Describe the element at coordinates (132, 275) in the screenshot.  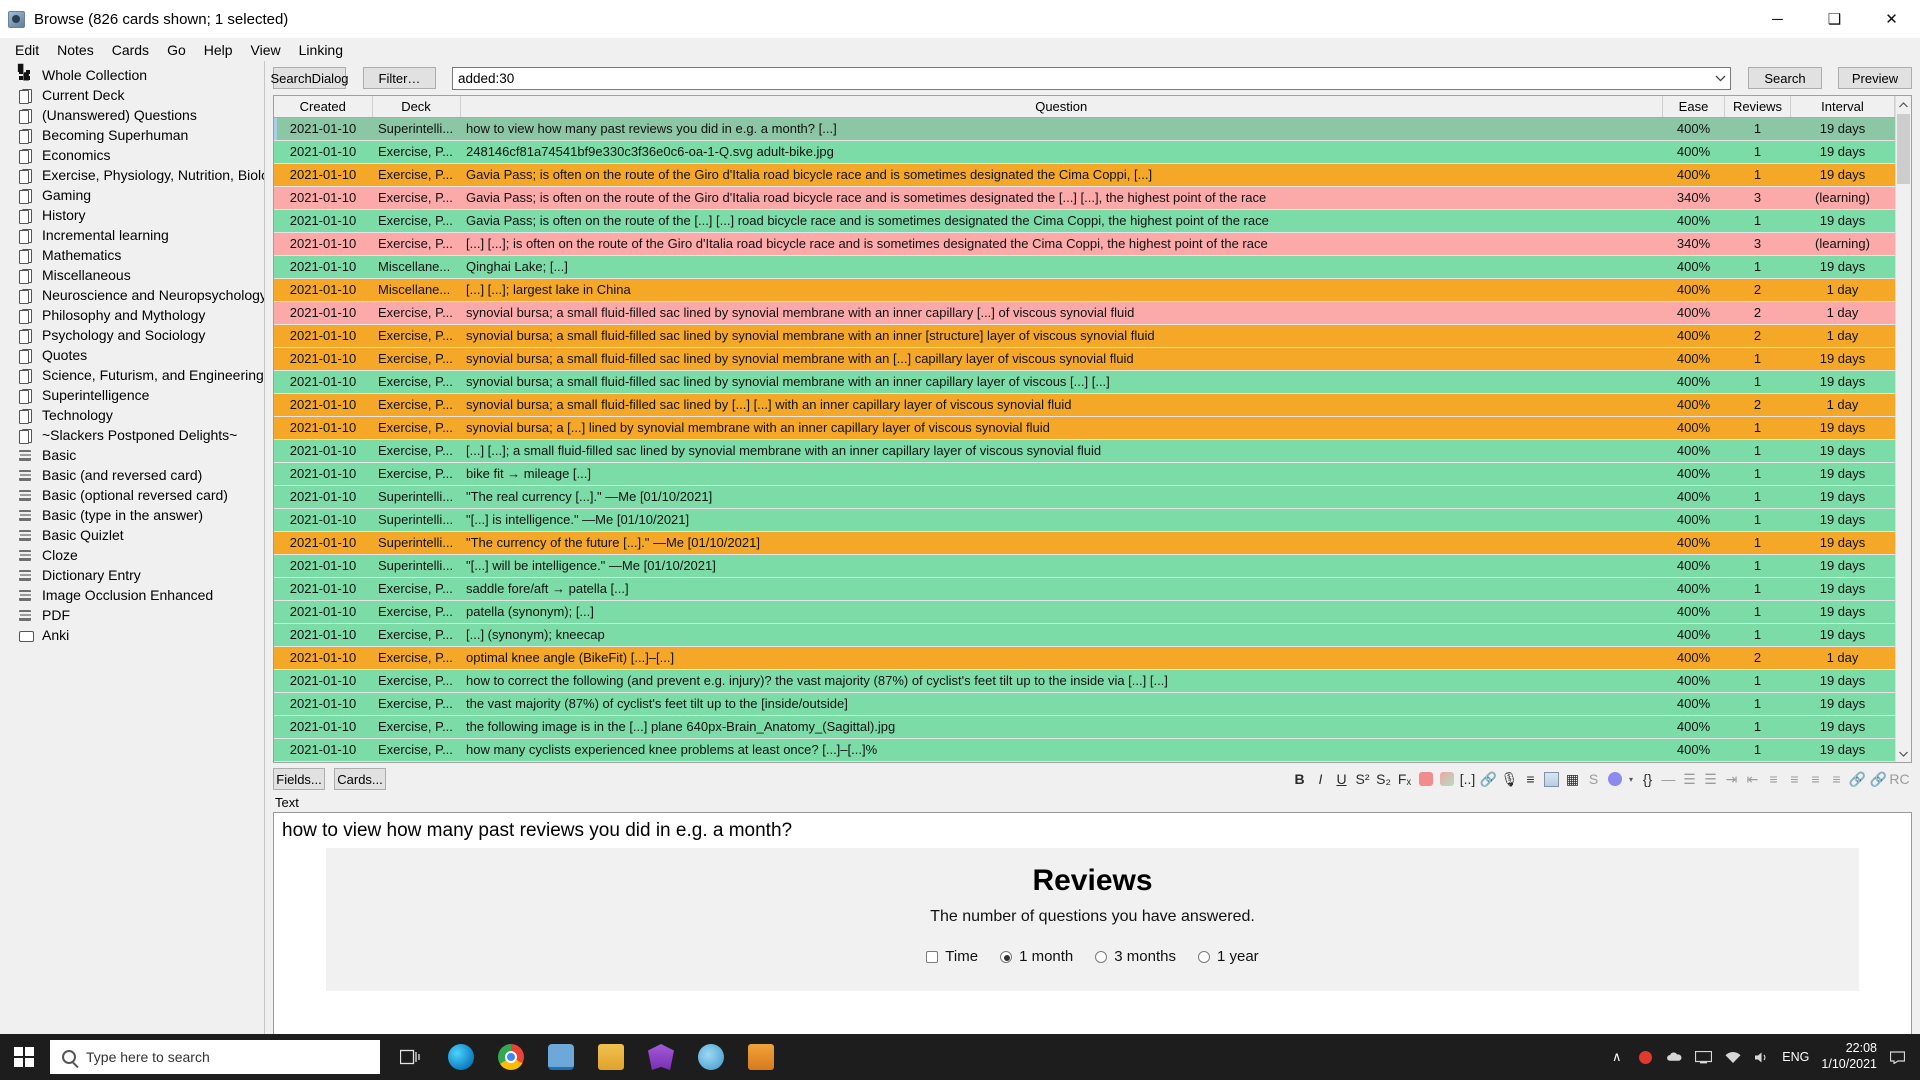
I see `sidebar-item-miscellaneous: Miscellaneous` at that location.